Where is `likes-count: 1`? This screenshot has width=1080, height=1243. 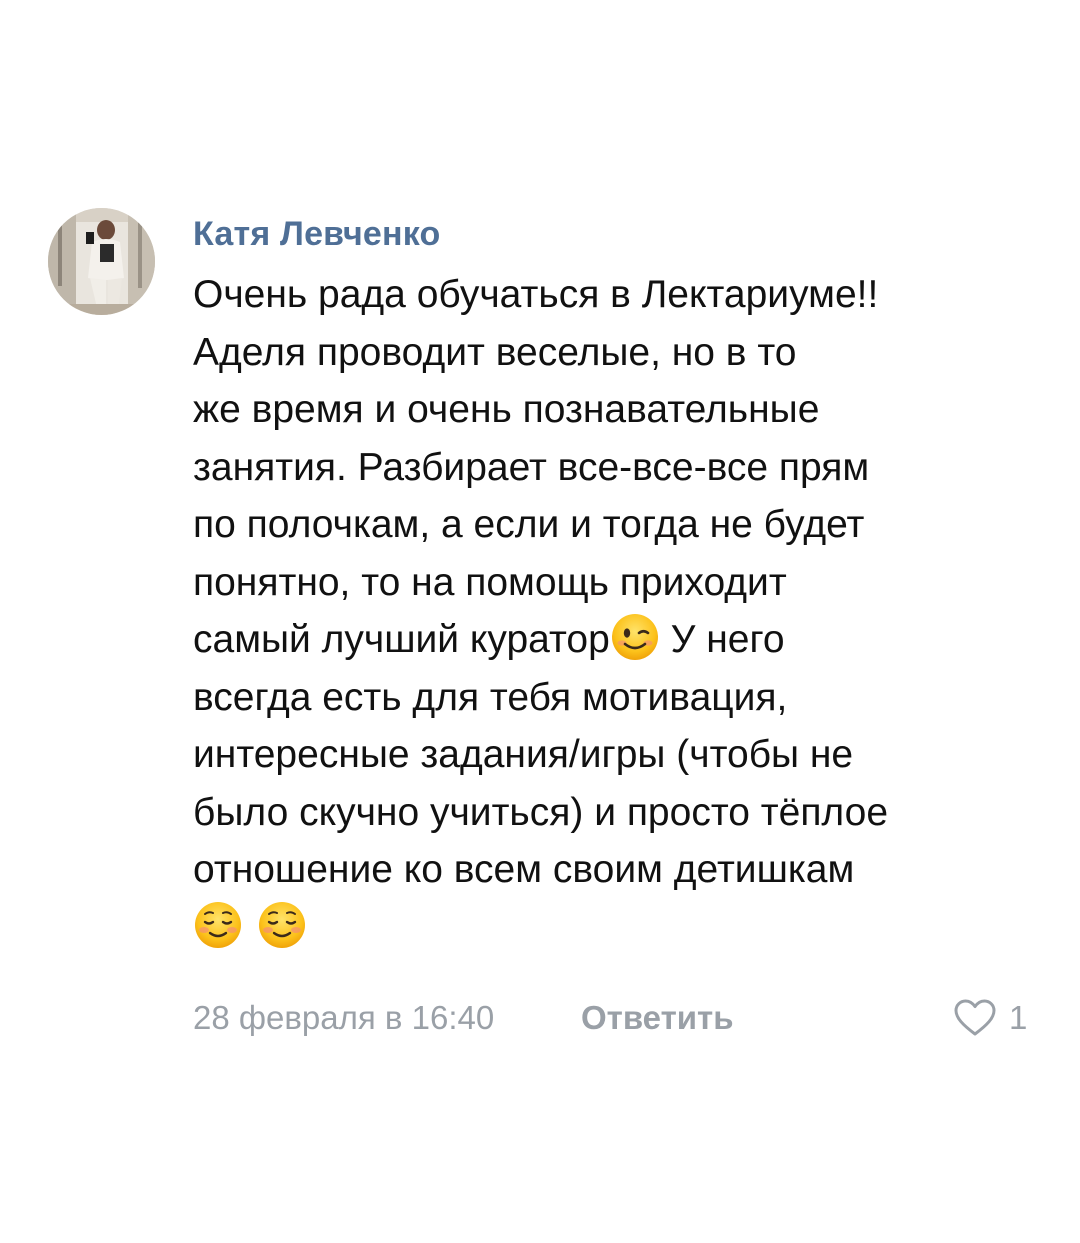
likes-count: 1 is located at coordinates (1018, 1017).